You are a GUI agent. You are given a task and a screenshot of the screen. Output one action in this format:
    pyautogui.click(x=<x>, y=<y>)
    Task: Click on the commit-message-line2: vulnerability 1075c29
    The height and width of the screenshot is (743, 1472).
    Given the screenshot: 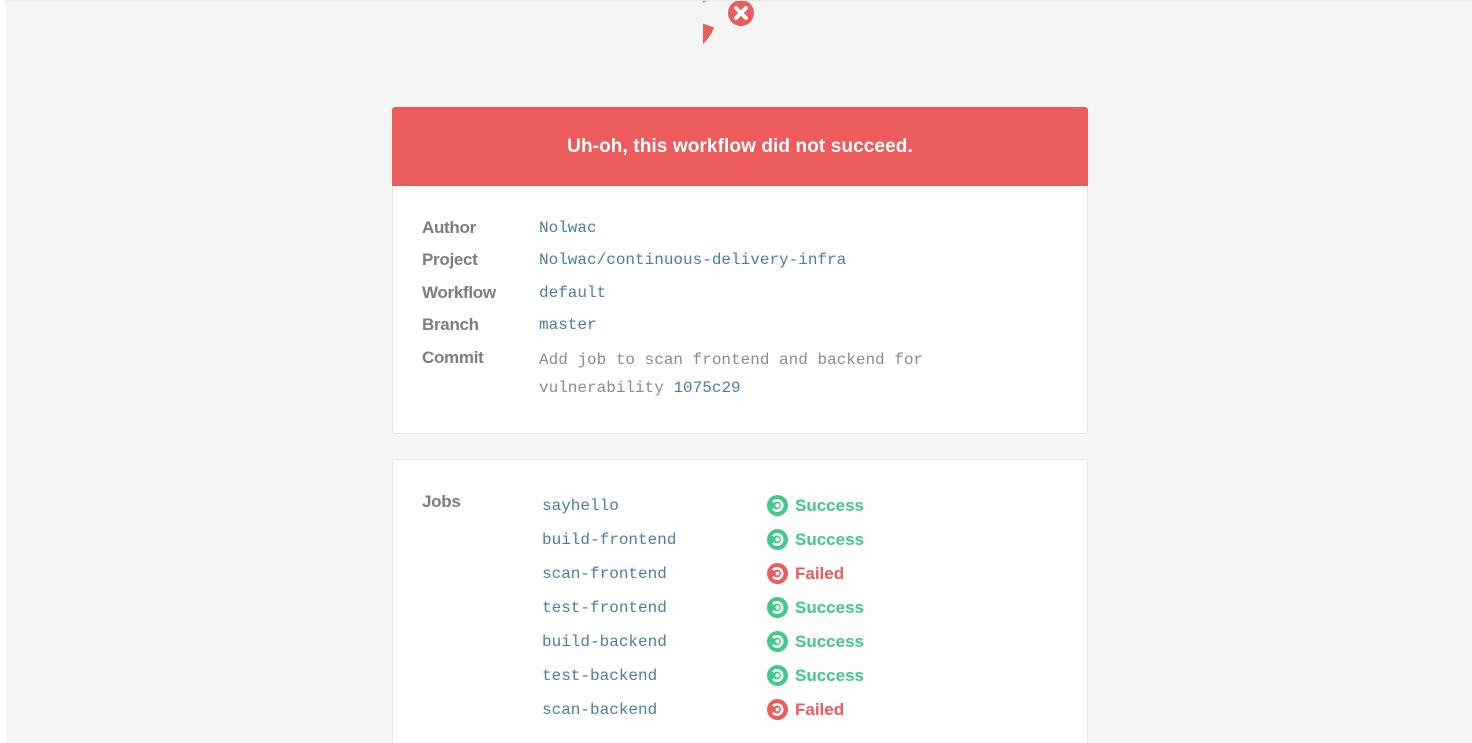 What is the action you would take?
    pyautogui.click(x=731, y=388)
    